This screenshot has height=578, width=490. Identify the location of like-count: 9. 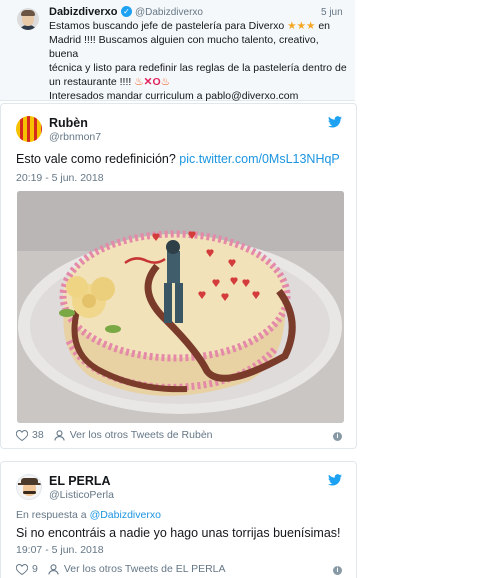
(35, 569).